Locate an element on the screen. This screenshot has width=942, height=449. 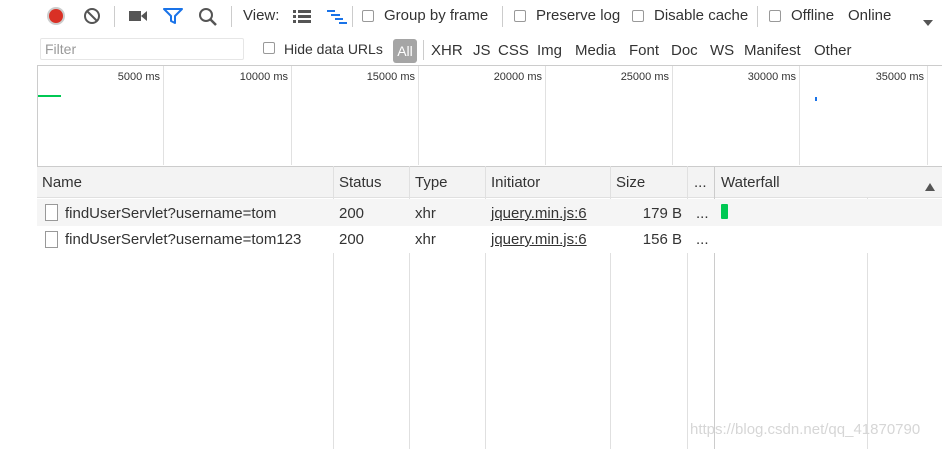
type-filter-doc: Doc is located at coordinates (684, 51).